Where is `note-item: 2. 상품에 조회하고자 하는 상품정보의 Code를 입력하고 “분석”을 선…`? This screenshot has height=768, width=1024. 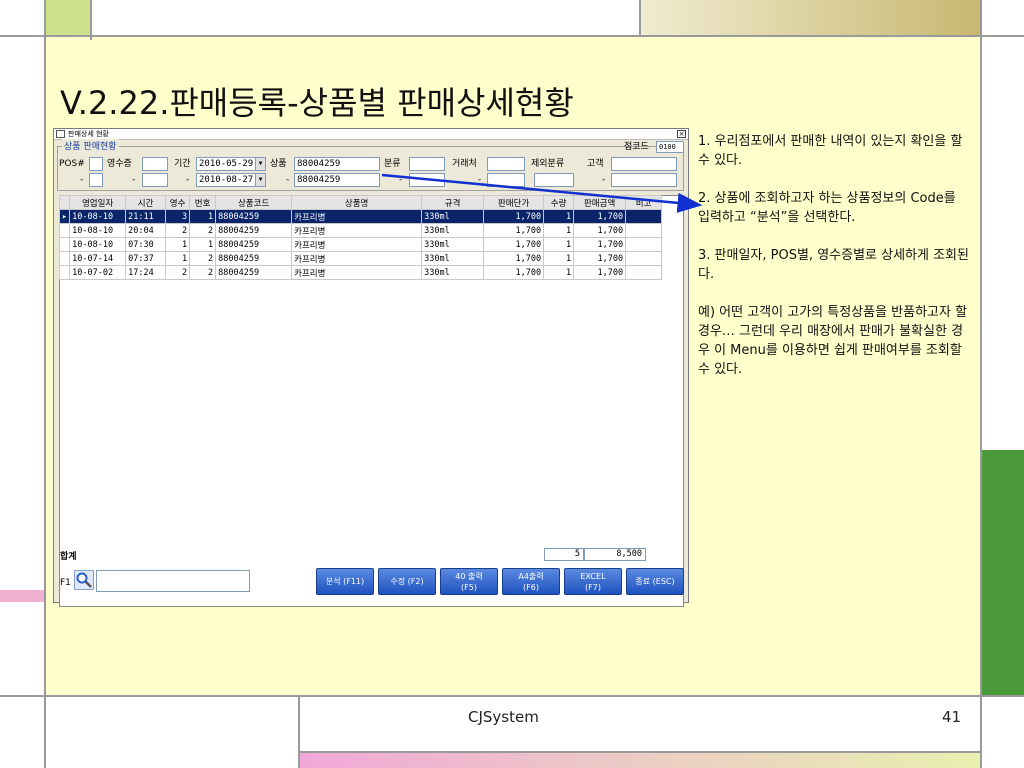 note-item: 2. 상품에 조회하고자 하는 상품정보의 Code를 입력하고 “분석”을 선… is located at coordinates (827, 208).